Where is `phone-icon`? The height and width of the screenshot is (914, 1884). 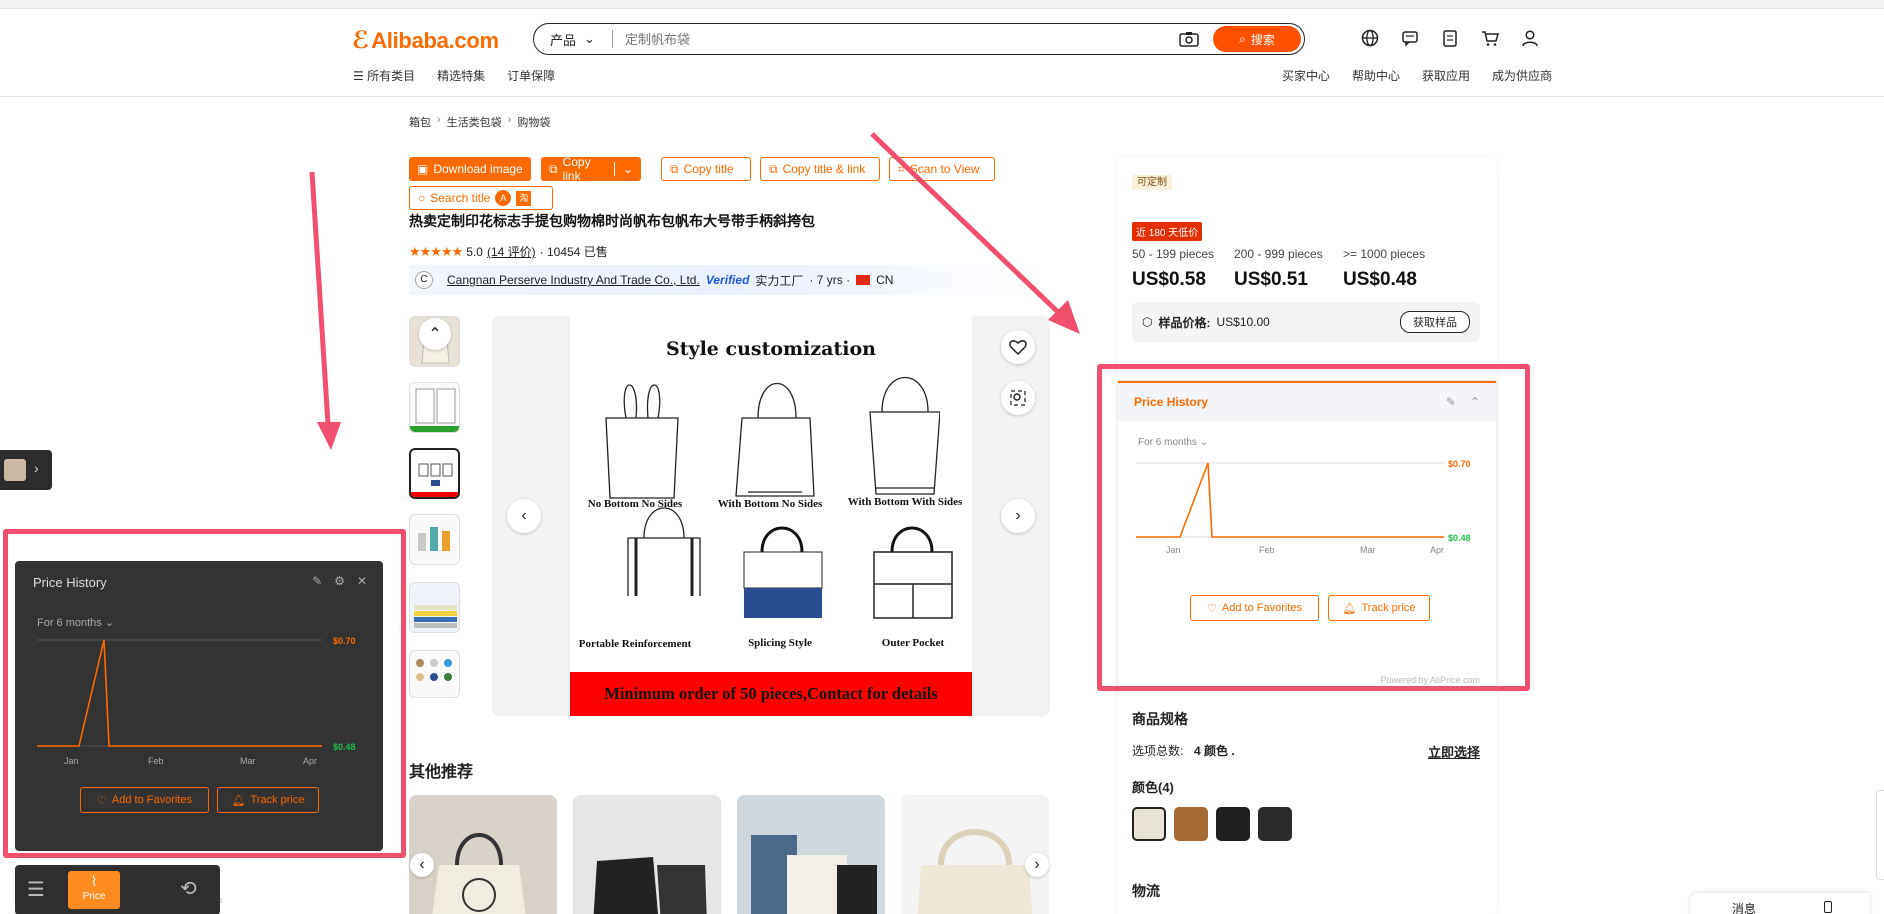
phone-icon is located at coordinates (1828, 907).